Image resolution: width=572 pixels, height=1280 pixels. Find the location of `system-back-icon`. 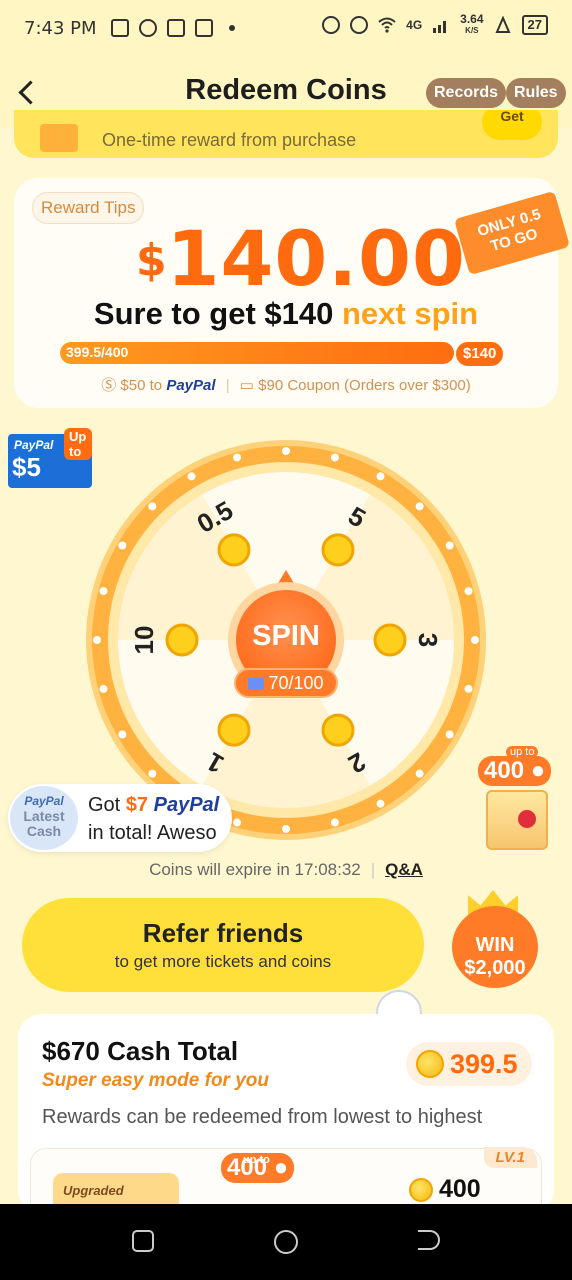

system-back-icon is located at coordinates (429, 1240).